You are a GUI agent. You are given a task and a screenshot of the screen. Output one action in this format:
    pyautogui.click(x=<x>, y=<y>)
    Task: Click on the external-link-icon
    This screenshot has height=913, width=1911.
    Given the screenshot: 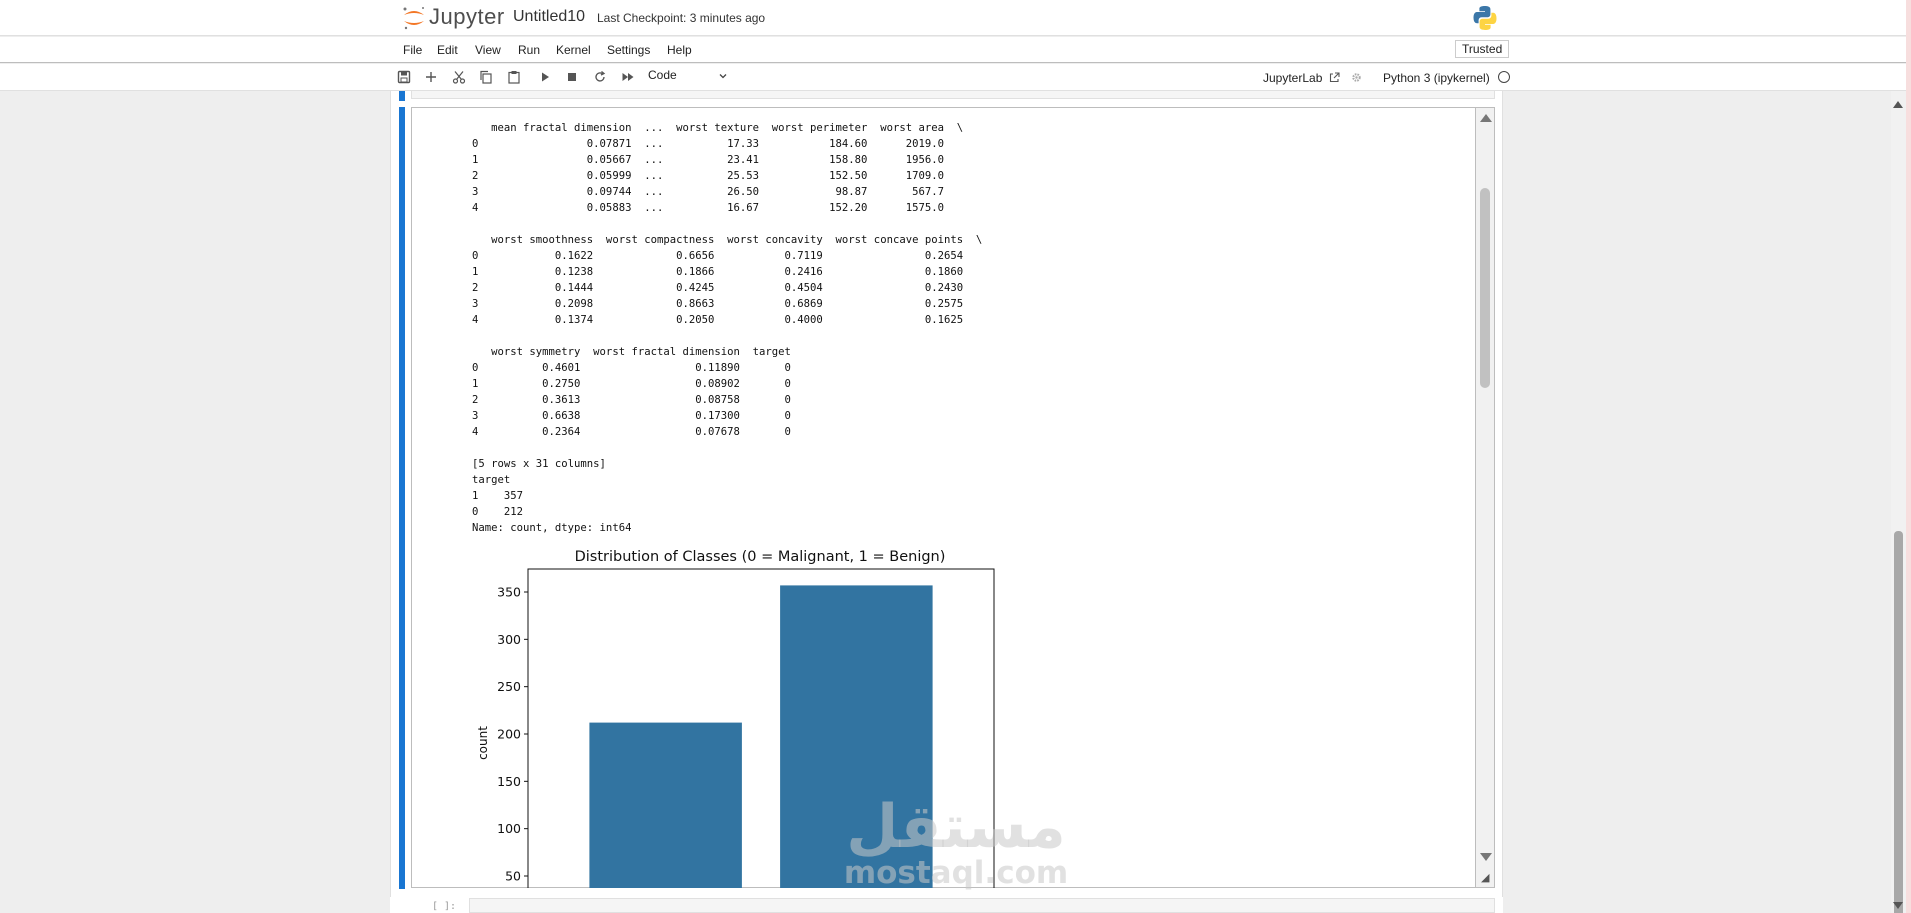 What is the action you would take?
    pyautogui.click(x=1334, y=77)
    